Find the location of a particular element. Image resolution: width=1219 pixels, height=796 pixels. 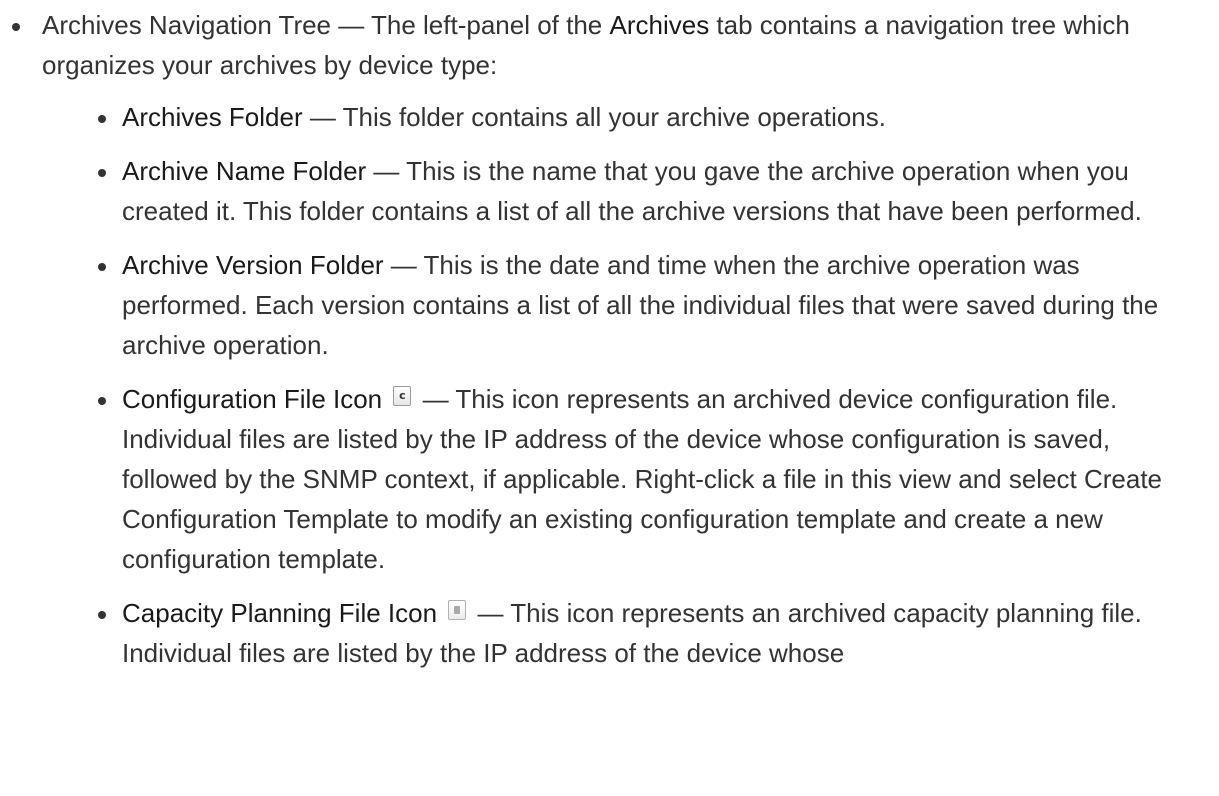

item-term: Archives Navigation Tree is located at coordinates (187, 25).